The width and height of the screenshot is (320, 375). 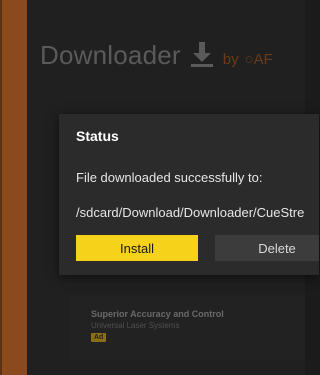 I want to click on ad-title: Superior Accuracy and Control, so click(x=157, y=314).